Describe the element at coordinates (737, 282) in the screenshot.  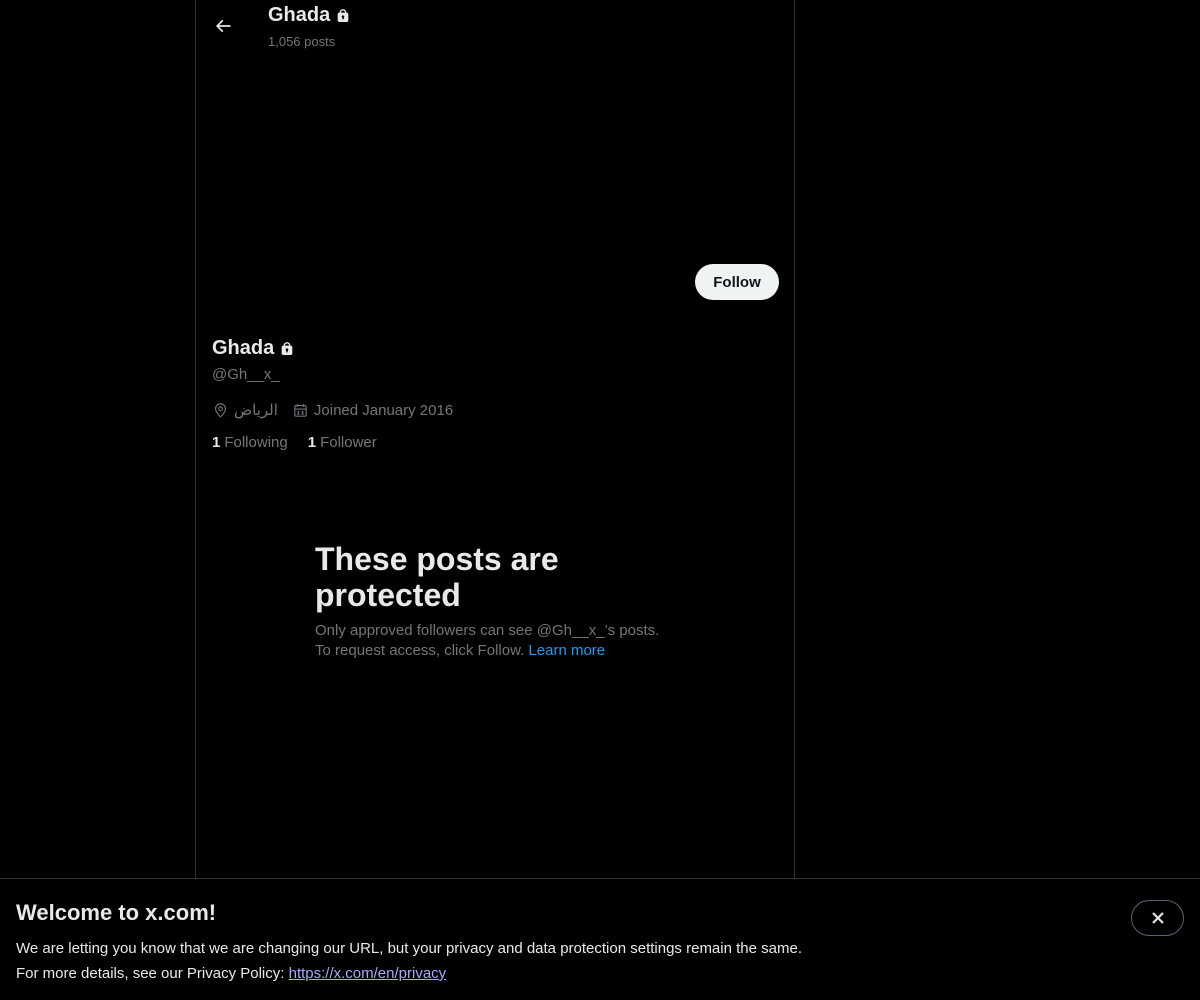
I see `follow-button: Follow` at that location.